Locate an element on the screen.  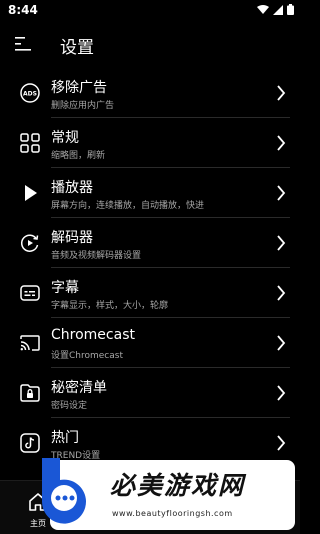
menu-button is located at coordinates (23, 44).